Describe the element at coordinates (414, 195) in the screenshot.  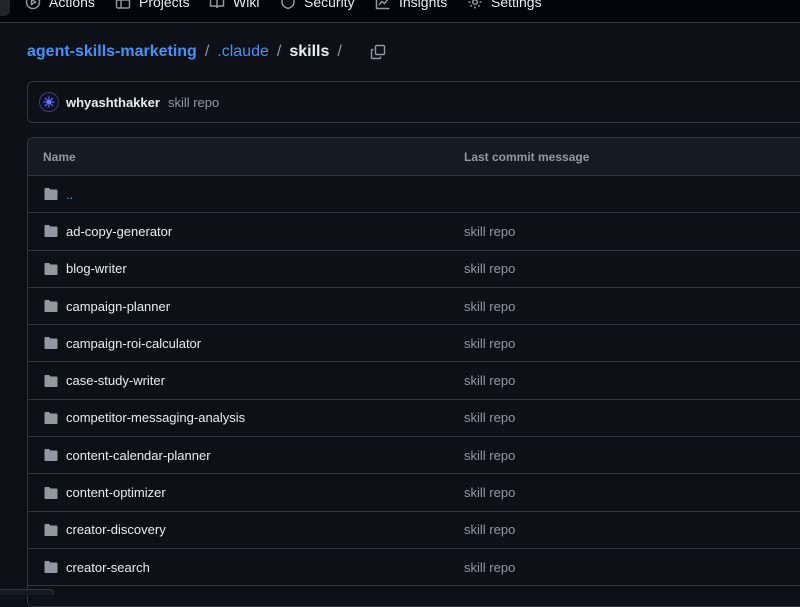
I see `table-row-parent: ..` at that location.